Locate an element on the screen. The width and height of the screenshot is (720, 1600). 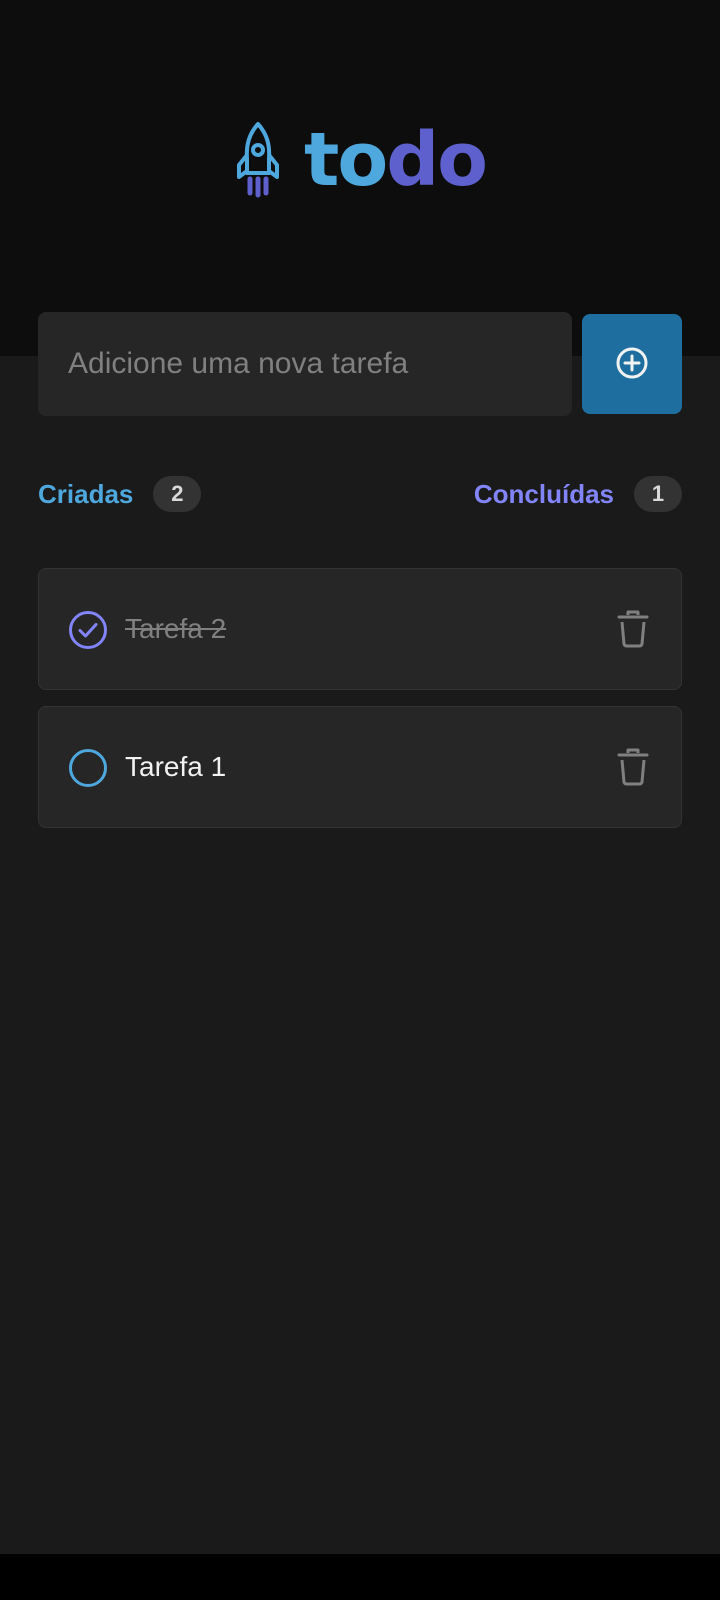
task-item: Tarefa 2 is located at coordinates (360, 629).